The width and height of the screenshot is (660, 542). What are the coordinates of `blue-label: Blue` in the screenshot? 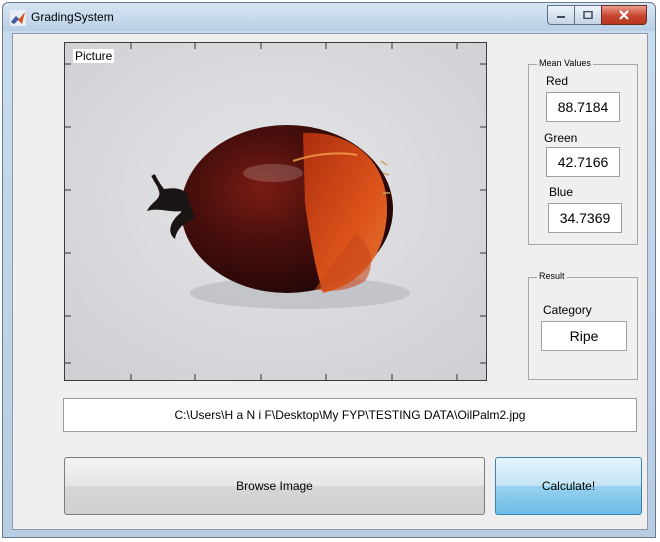 It's located at (561, 192).